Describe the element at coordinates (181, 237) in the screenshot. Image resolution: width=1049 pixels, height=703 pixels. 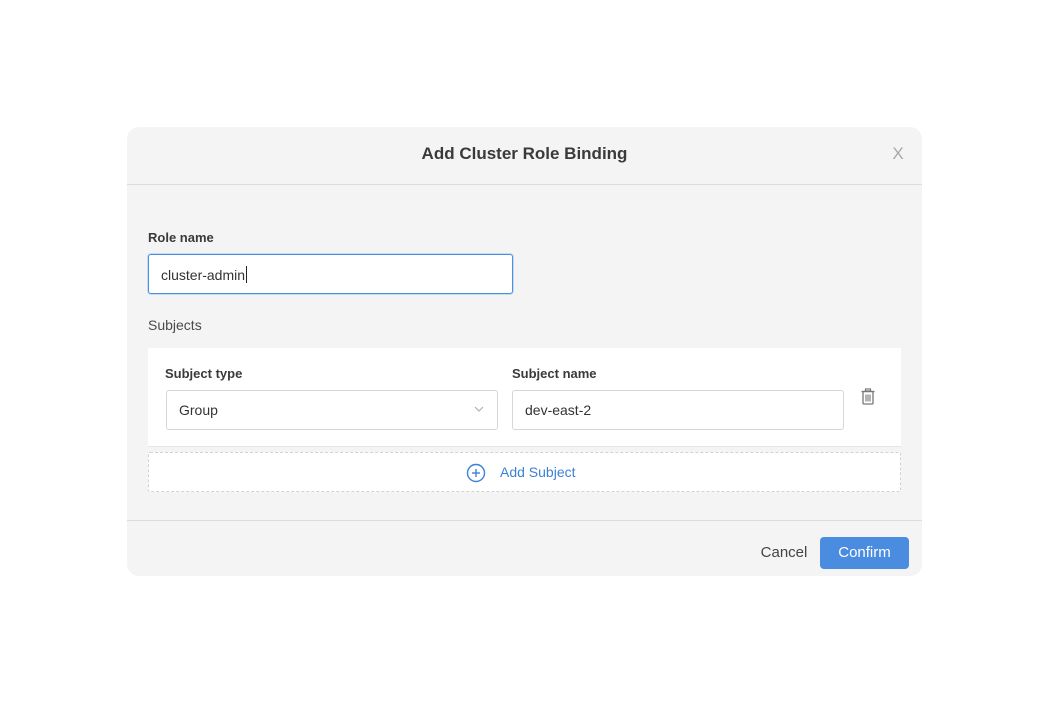
I see `role-name-label: Role name` at that location.